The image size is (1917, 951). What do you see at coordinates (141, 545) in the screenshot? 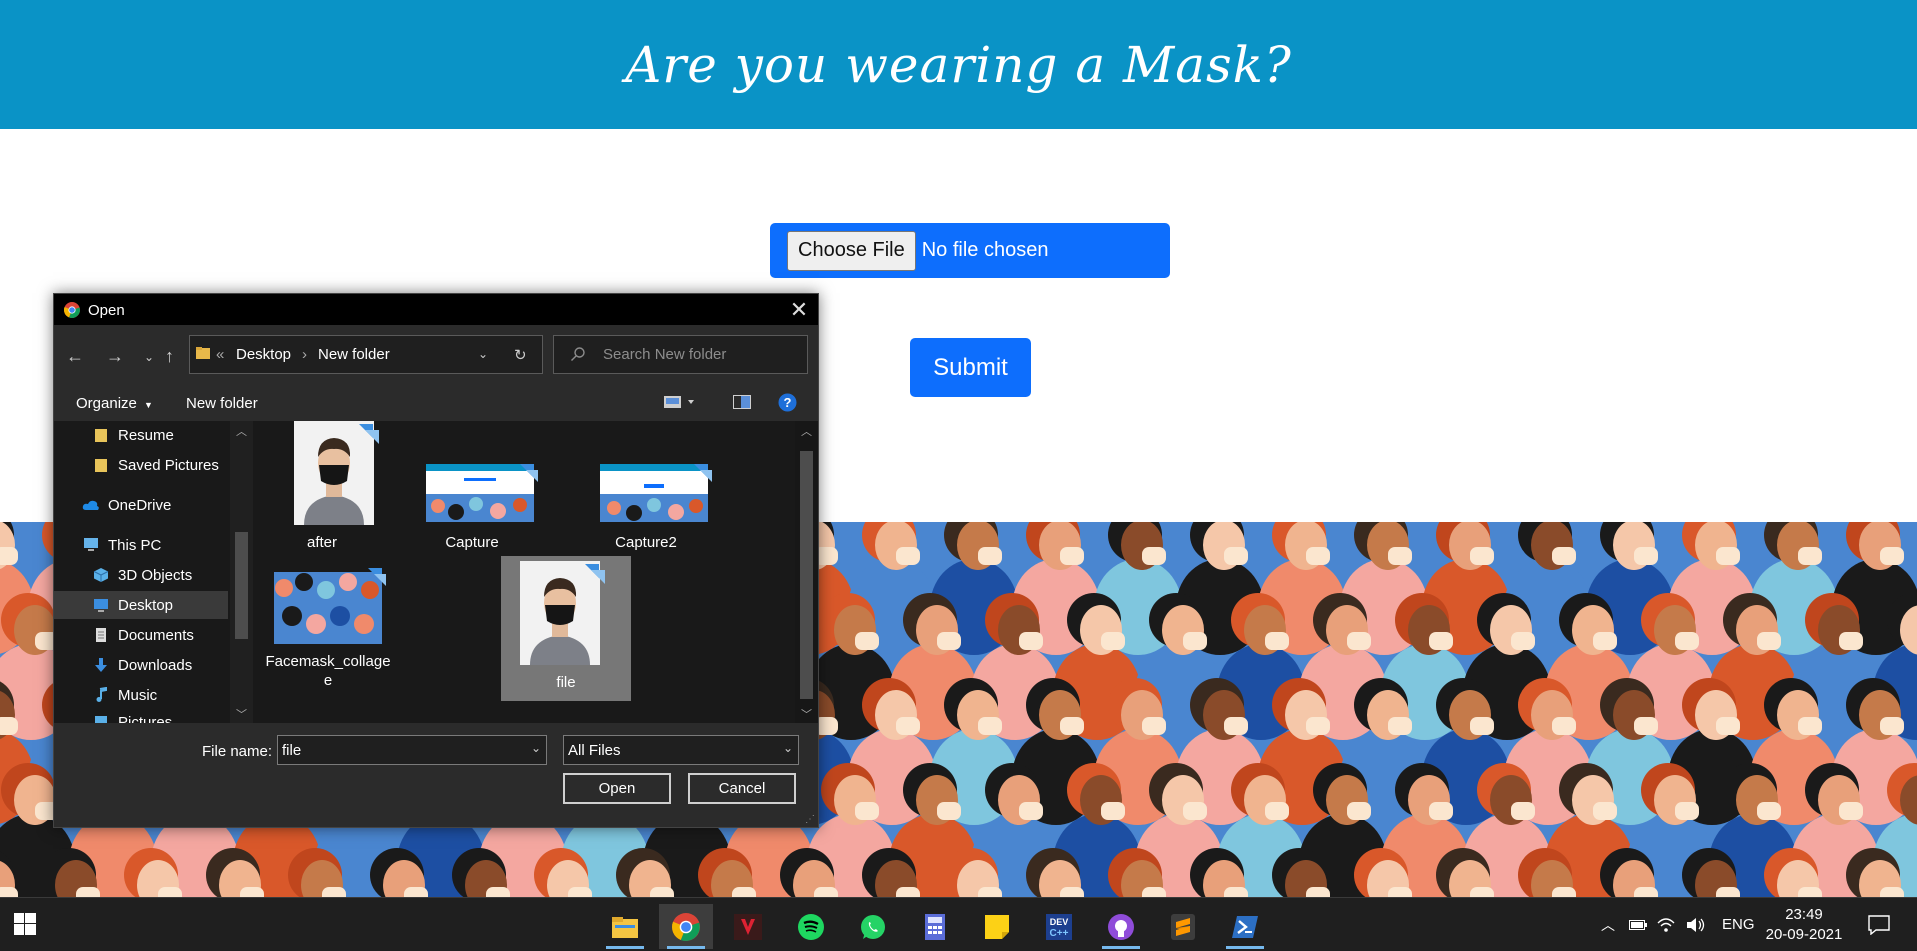
I see `nav-item-this-pc: This PC` at bounding box center [141, 545].